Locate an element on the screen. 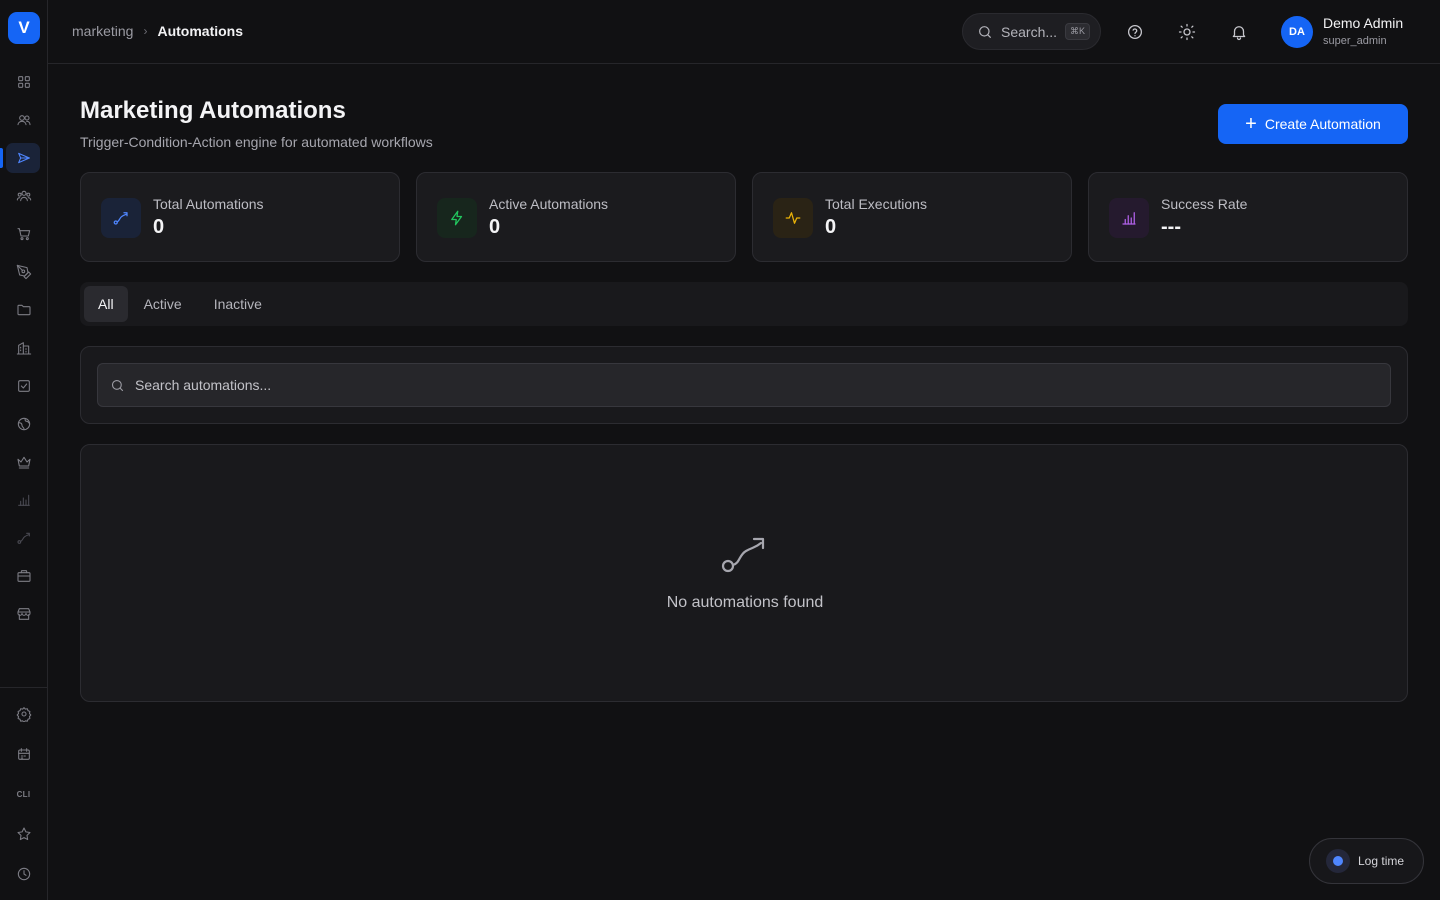 This screenshot has height=900, width=1440. sidebar-item-calendar is located at coordinates (23, 754).